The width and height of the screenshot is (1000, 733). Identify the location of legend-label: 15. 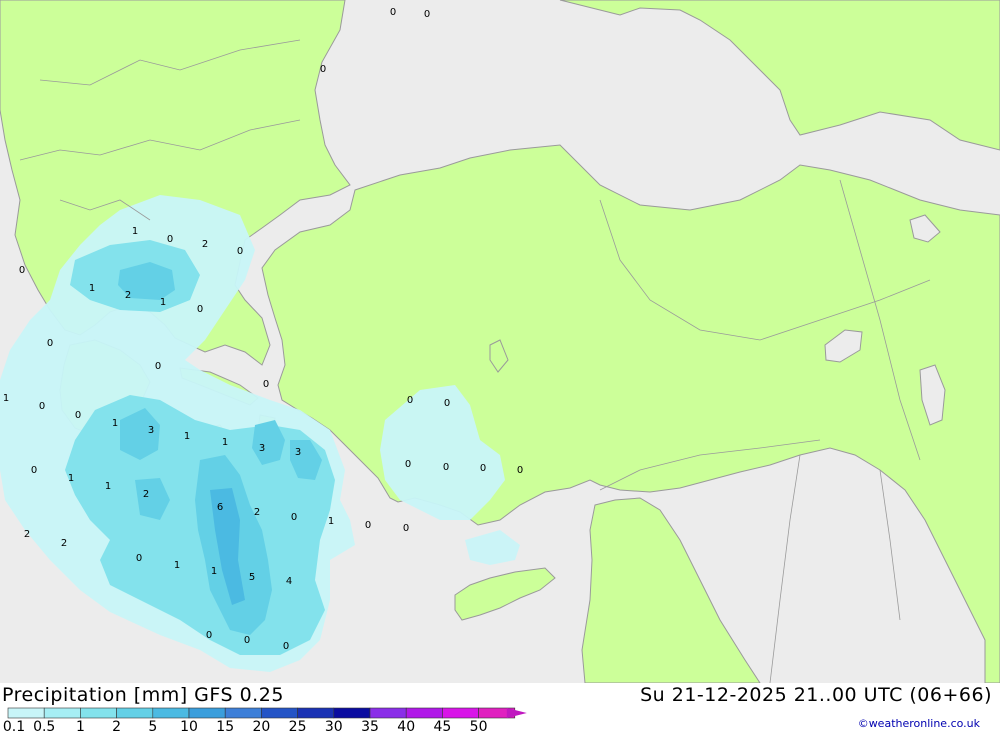
(225, 726).